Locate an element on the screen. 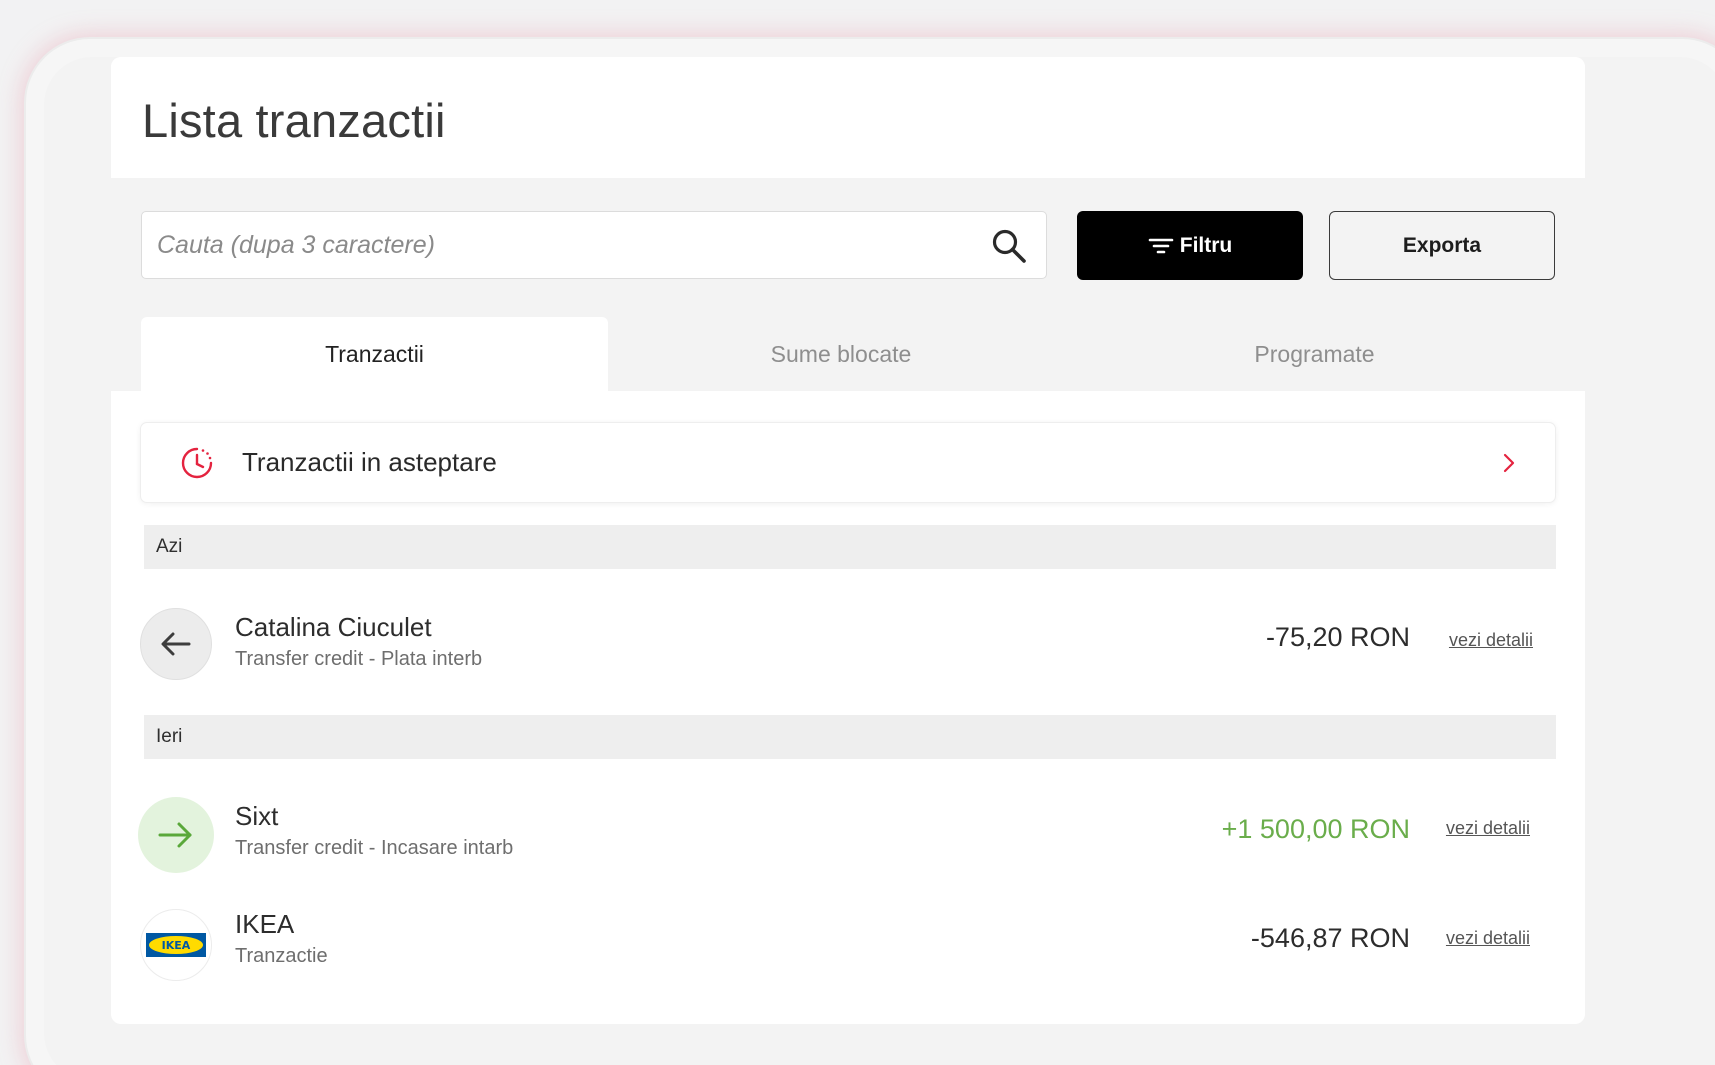 This screenshot has width=1715, height=1065. tab-label: Programate is located at coordinates (1314, 353).